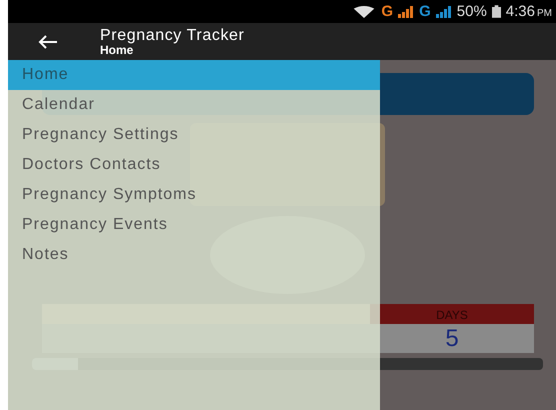  I want to click on drawer-item: Pregnancy Settings, so click(194, 135).